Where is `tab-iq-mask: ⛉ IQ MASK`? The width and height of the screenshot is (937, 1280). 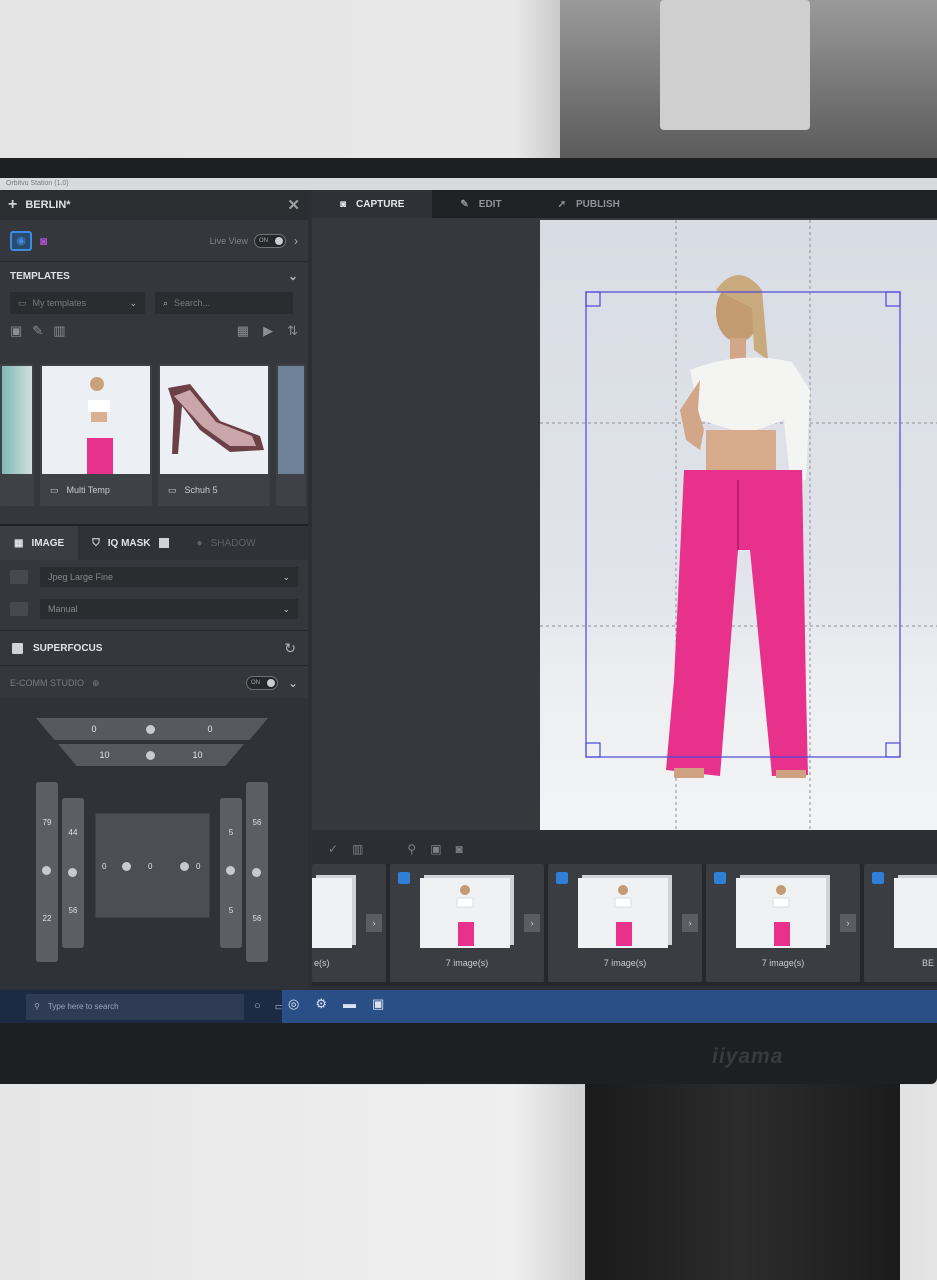 tab-iq-mask: ⛉ IQ MASK is located at coordinates (130, 543).